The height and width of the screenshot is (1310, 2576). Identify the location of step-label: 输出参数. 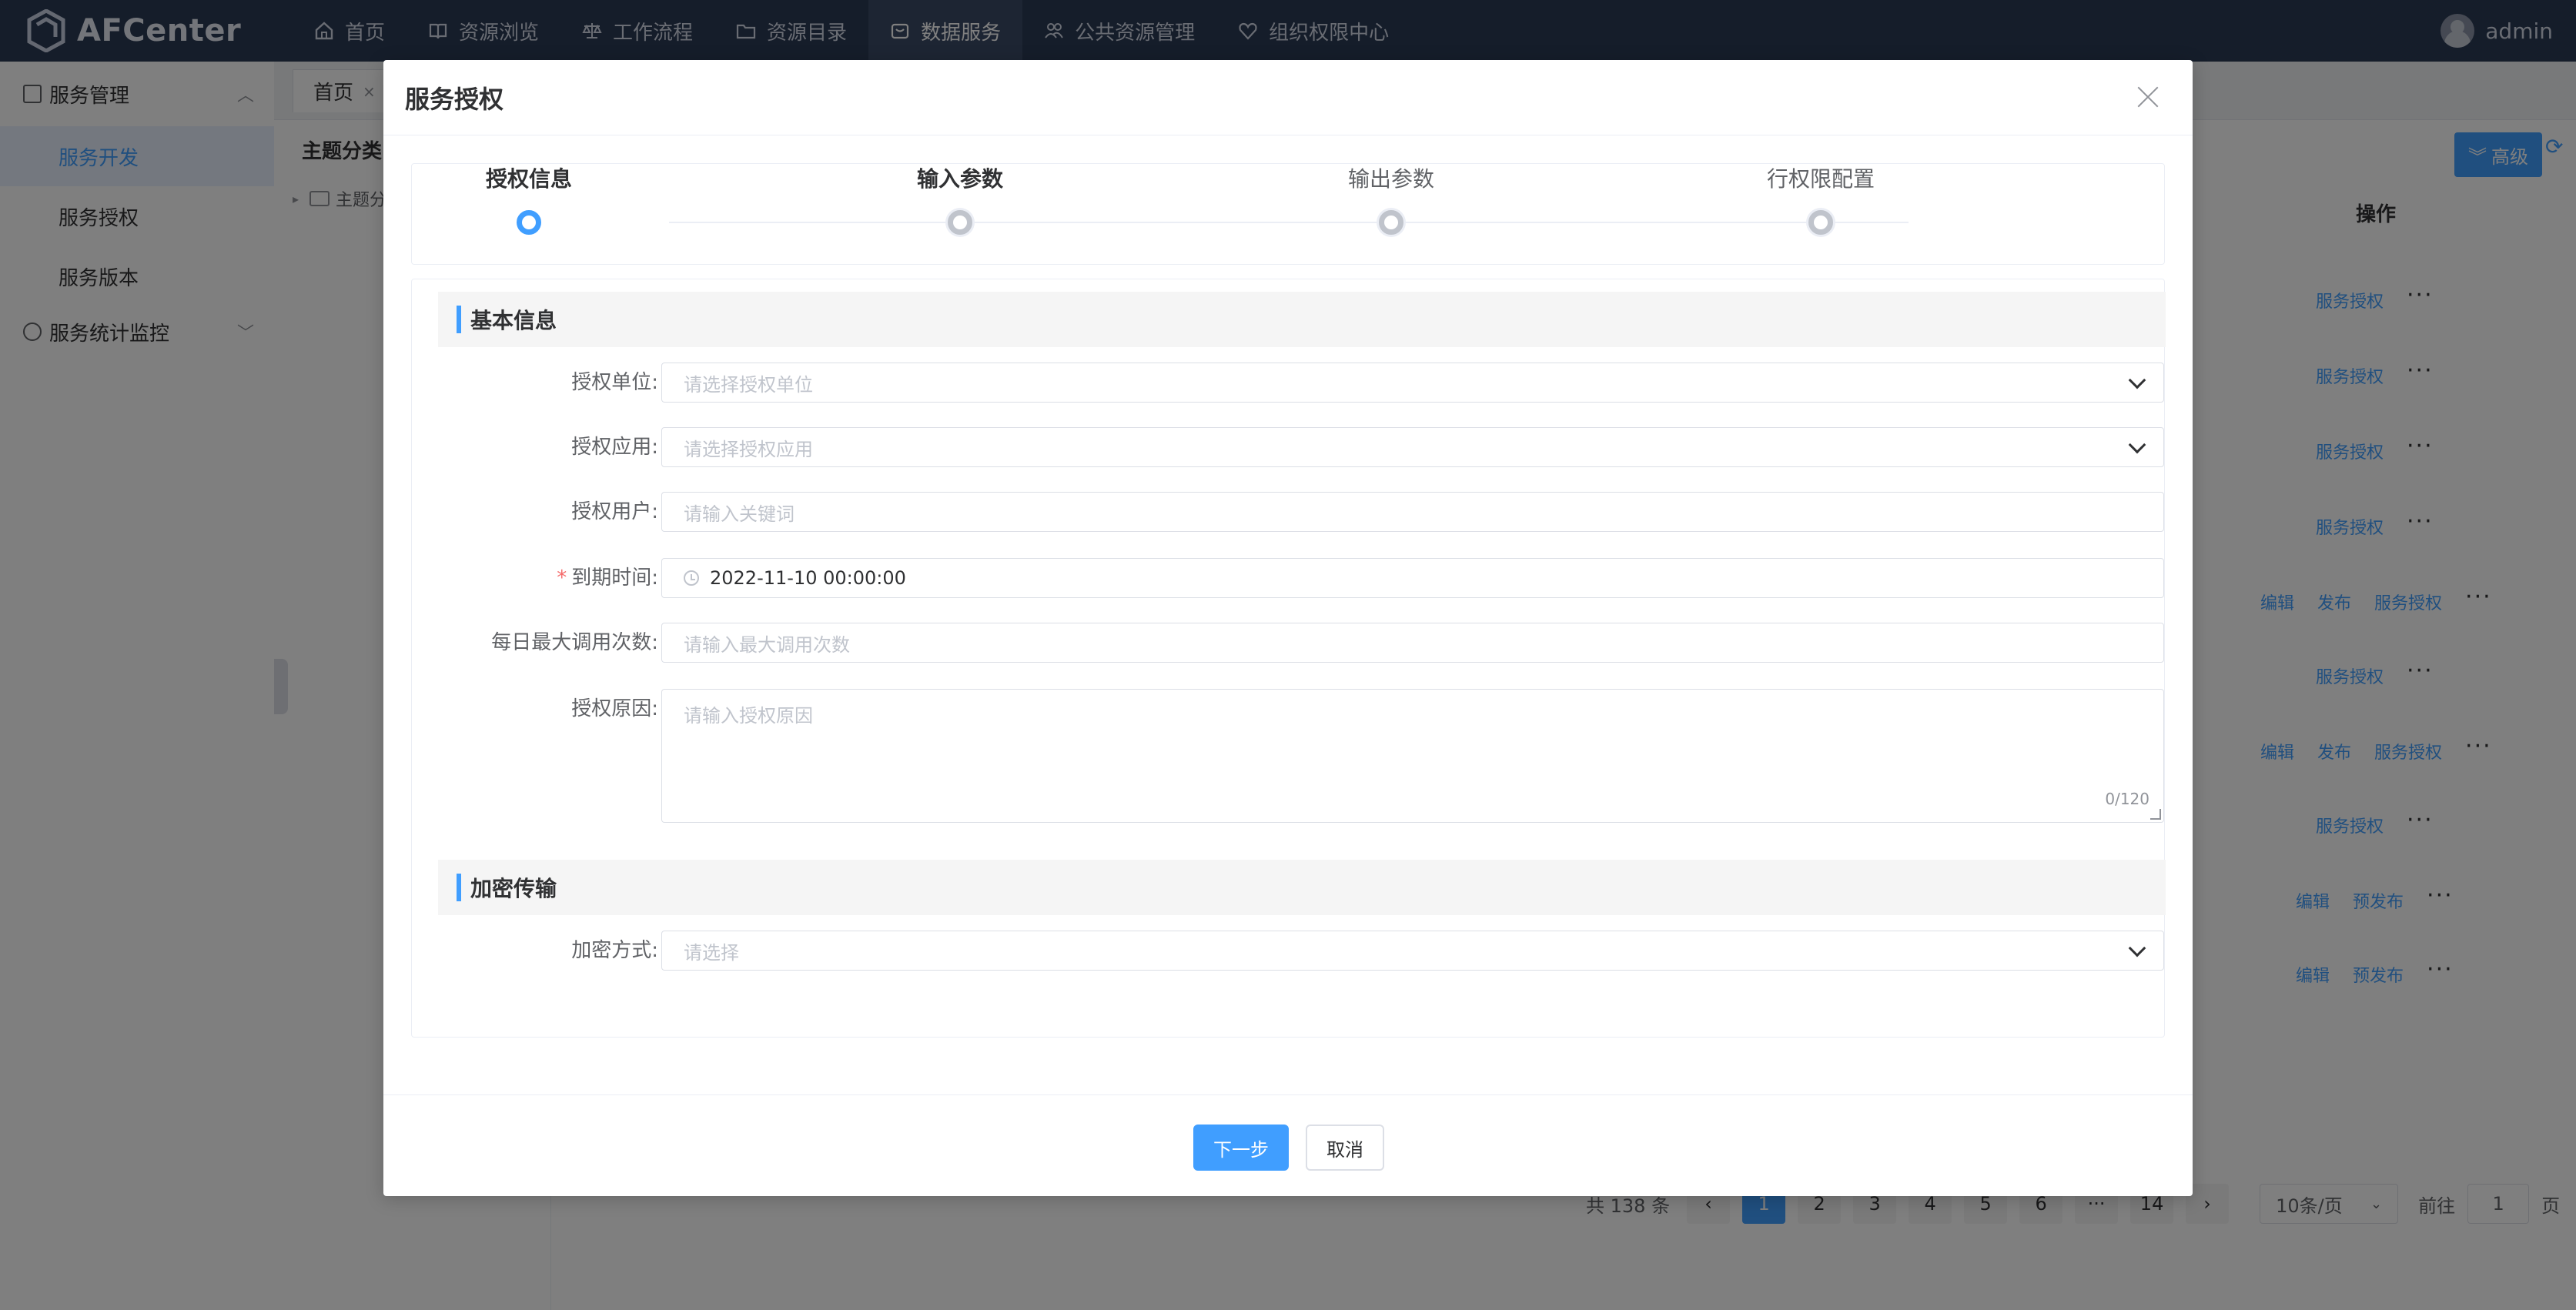
(1391, 179).